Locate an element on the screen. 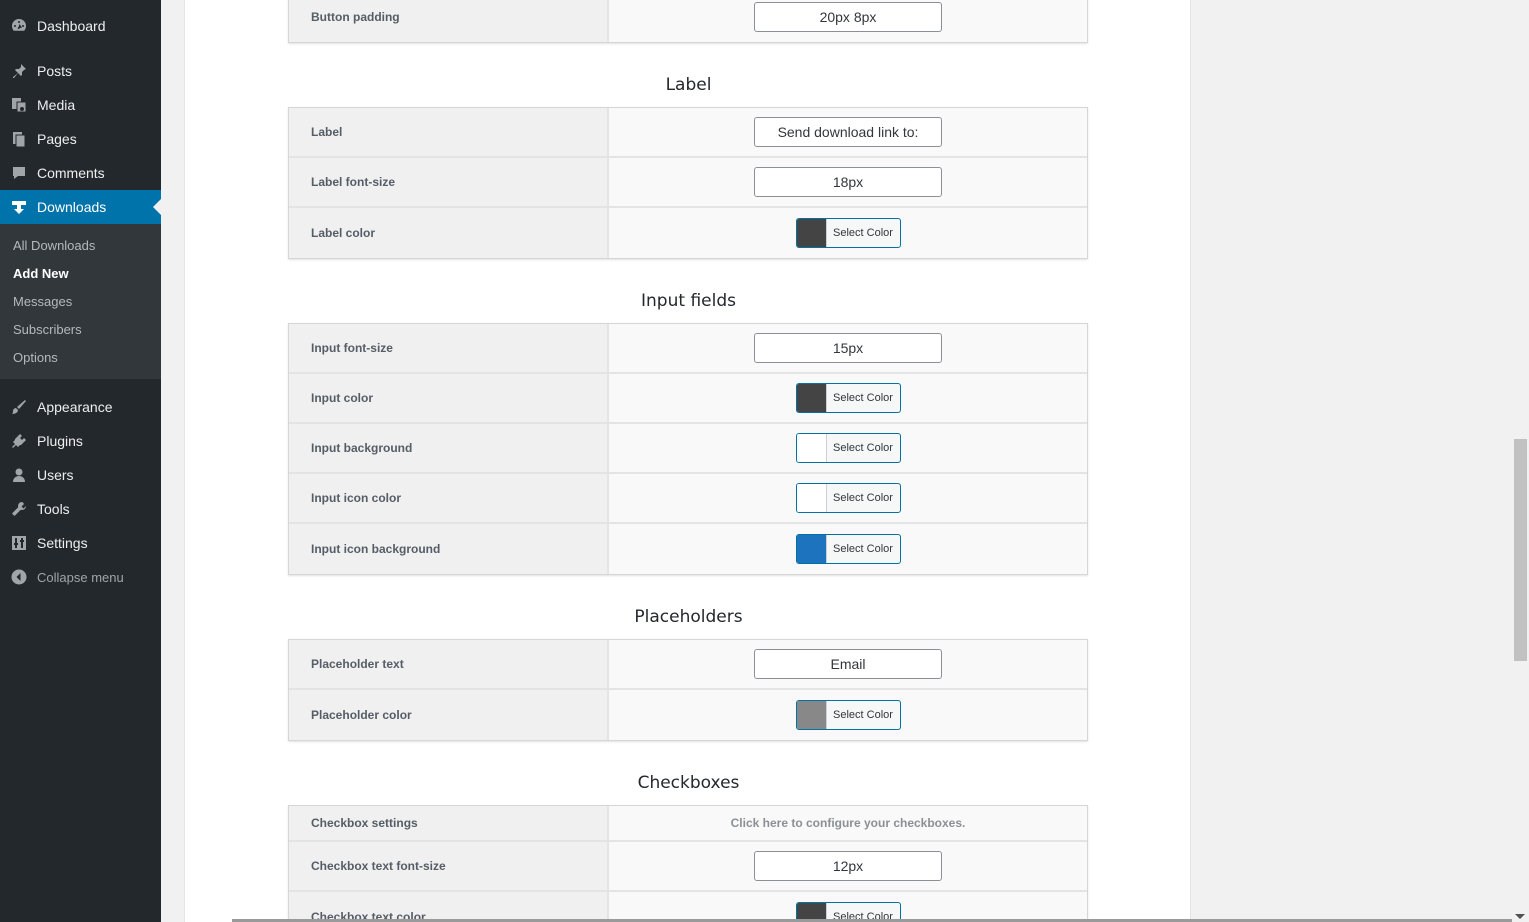 Image resolution: width=1529 pixels, height=922 pixels. setting-row-label: Label is located at coordinates (688, 133).